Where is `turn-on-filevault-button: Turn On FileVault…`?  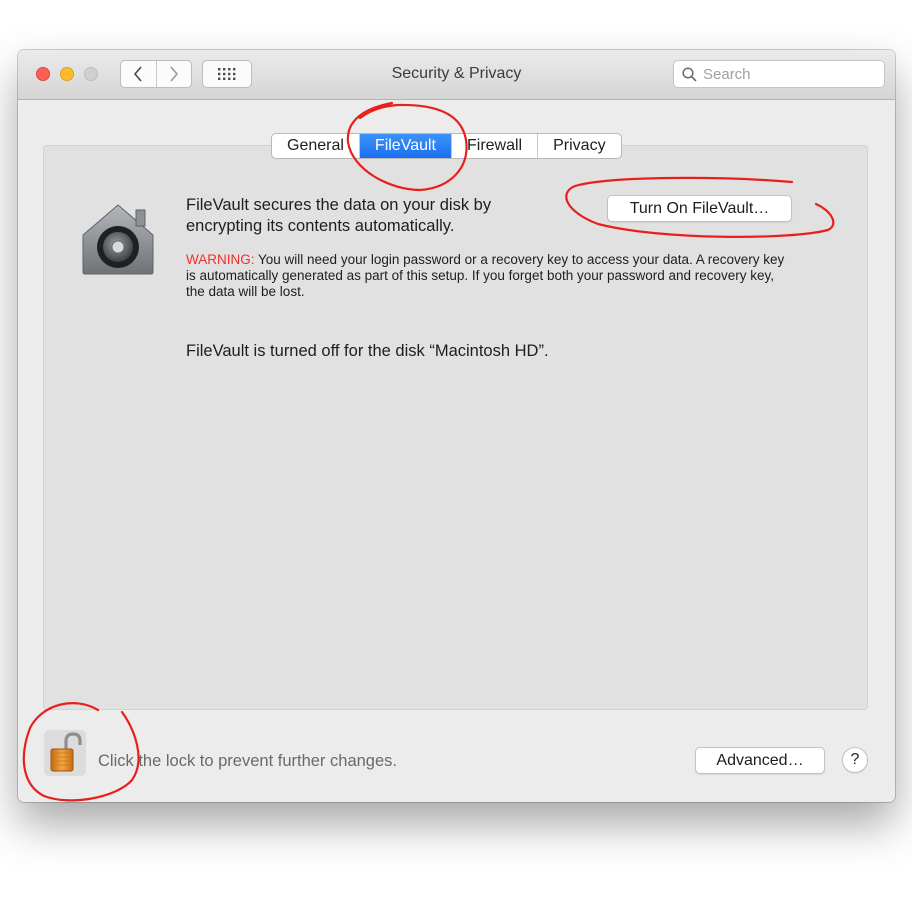
turn-on-filevault-button: Turn On FileVault… is located at coordinates (699, 208).